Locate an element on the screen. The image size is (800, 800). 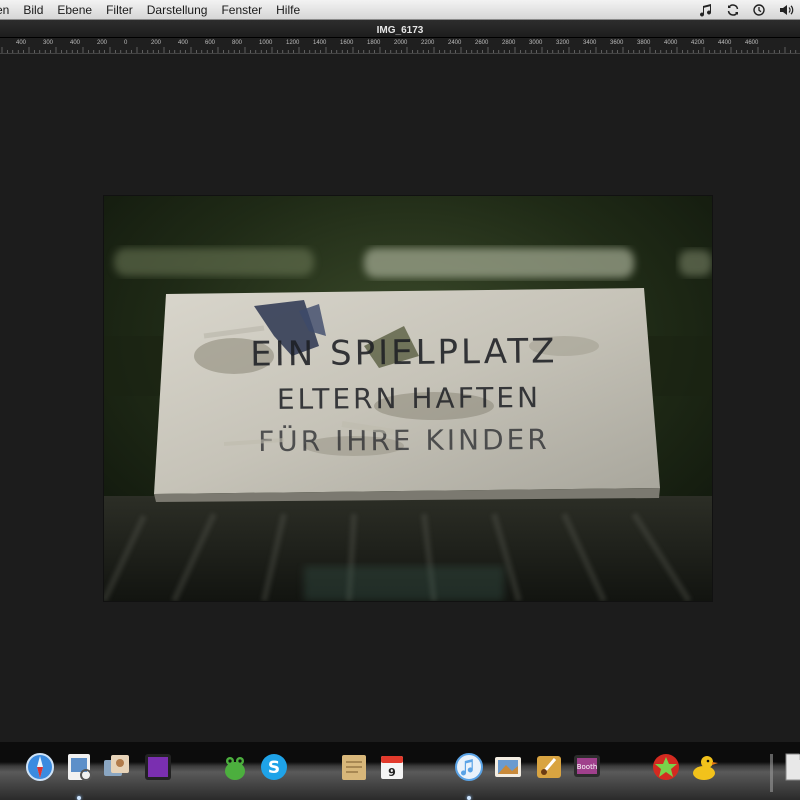
iphoto-icon is located at coordinates (508, 767).